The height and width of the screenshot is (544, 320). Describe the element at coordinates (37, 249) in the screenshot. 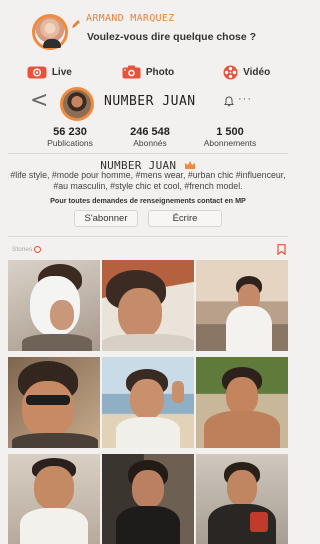

I see `stories-indicator-icon` at that location.